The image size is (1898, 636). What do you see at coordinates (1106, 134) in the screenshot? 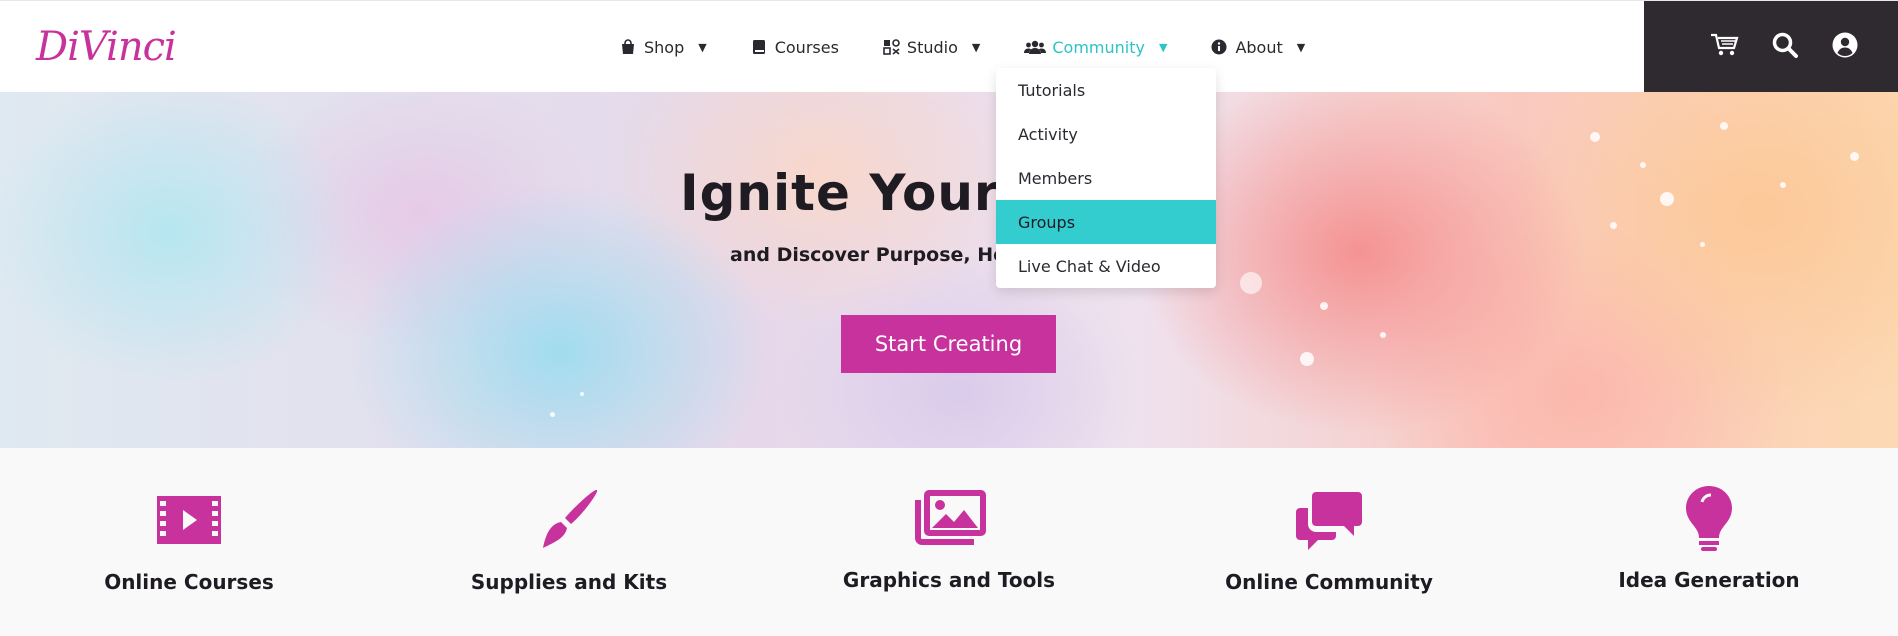
I see `dropdown-item-activity: Activity` at bounding box center [1106, 134].